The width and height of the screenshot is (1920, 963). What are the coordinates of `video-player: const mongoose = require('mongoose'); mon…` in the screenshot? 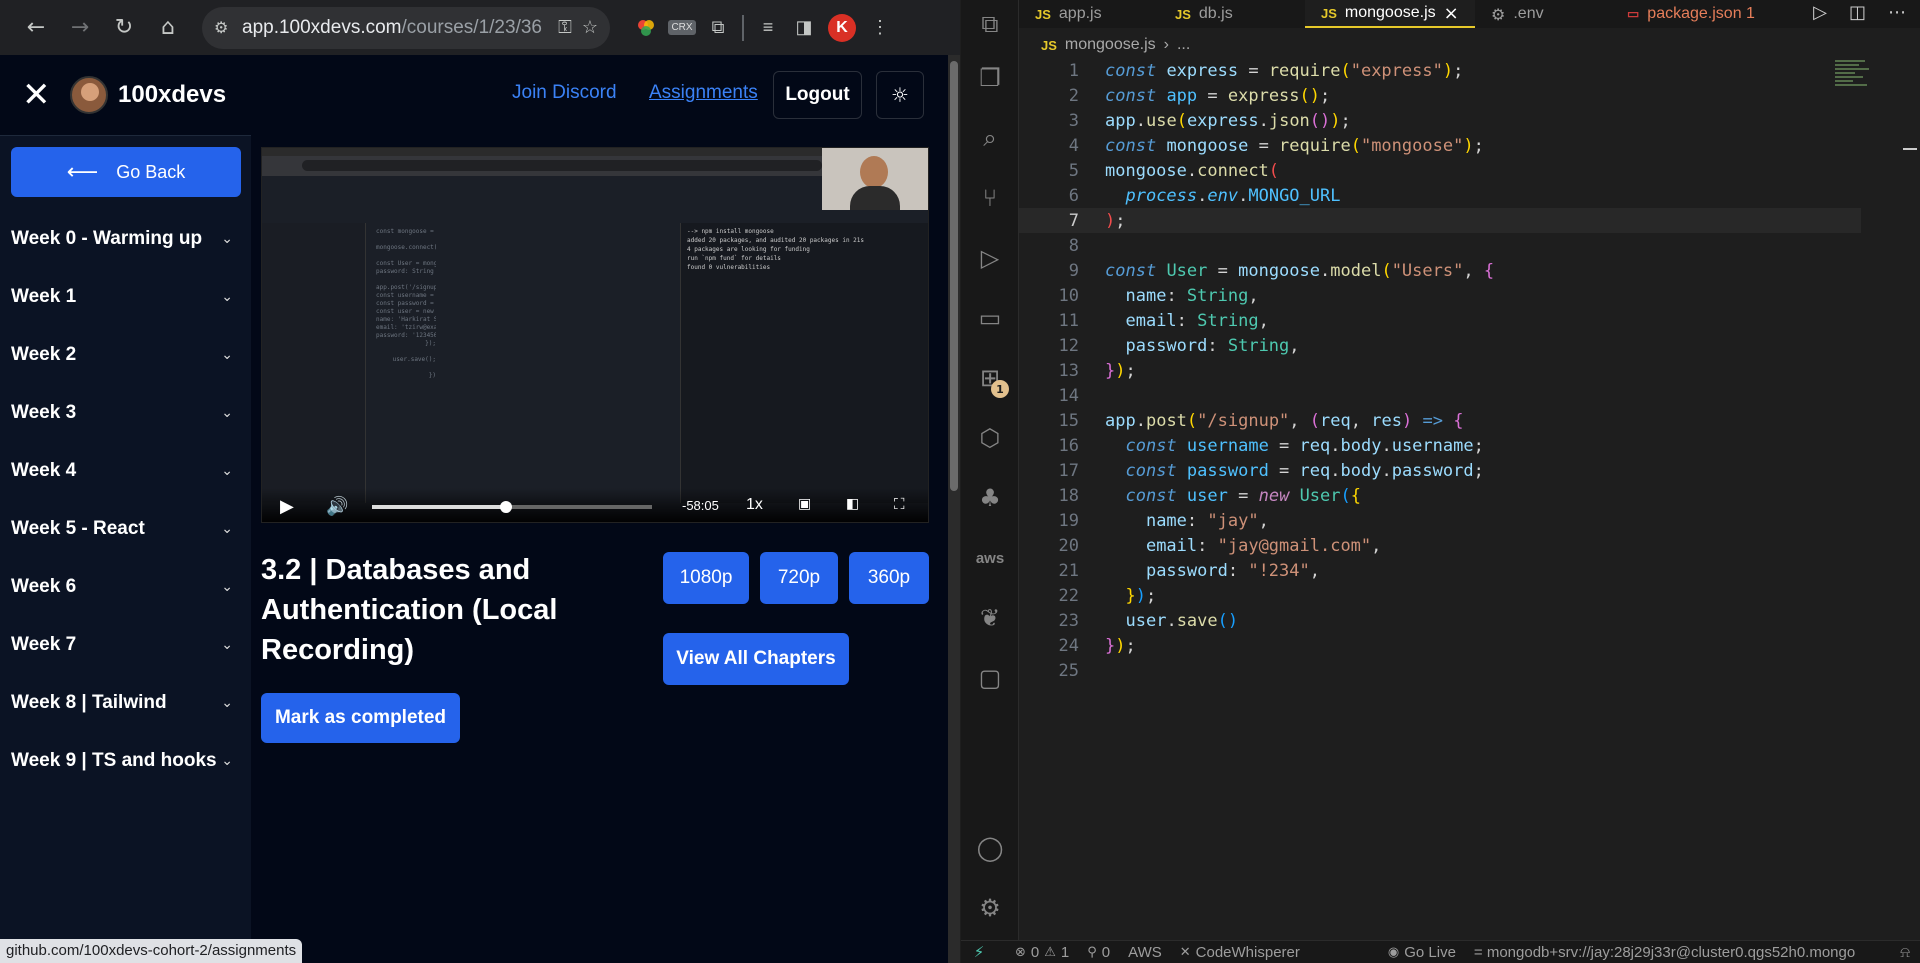 It's located at (595, 335).